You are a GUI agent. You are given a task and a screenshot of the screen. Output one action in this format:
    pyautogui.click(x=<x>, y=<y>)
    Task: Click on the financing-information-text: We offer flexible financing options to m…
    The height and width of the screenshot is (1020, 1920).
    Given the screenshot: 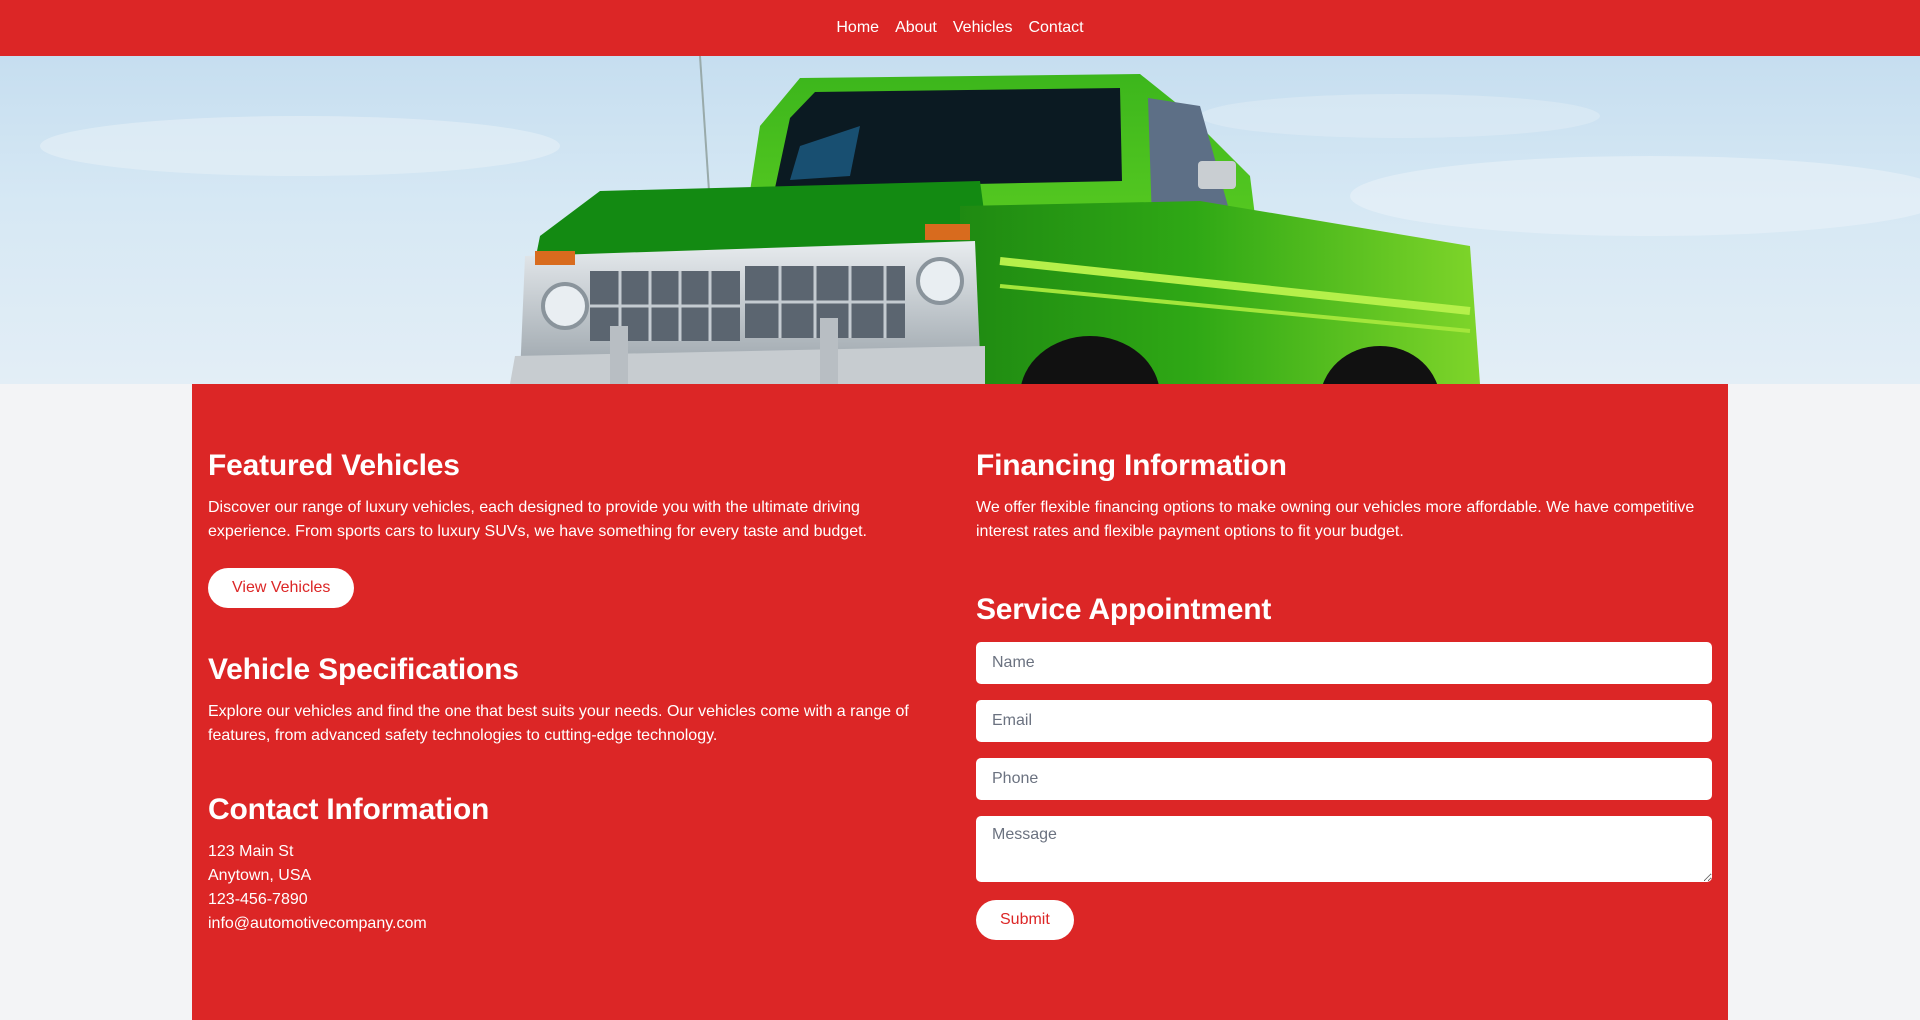 What is the action you would take?
    pyautogui.click(x=1335, y=519)
    